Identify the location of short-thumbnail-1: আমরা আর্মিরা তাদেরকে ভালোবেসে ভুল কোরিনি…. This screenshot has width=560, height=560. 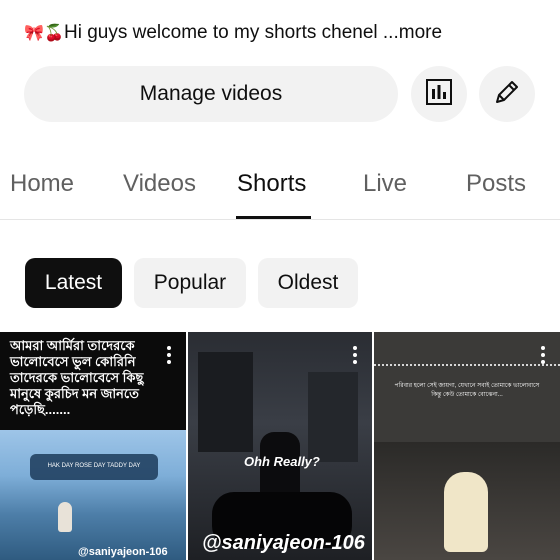
(93, 446).